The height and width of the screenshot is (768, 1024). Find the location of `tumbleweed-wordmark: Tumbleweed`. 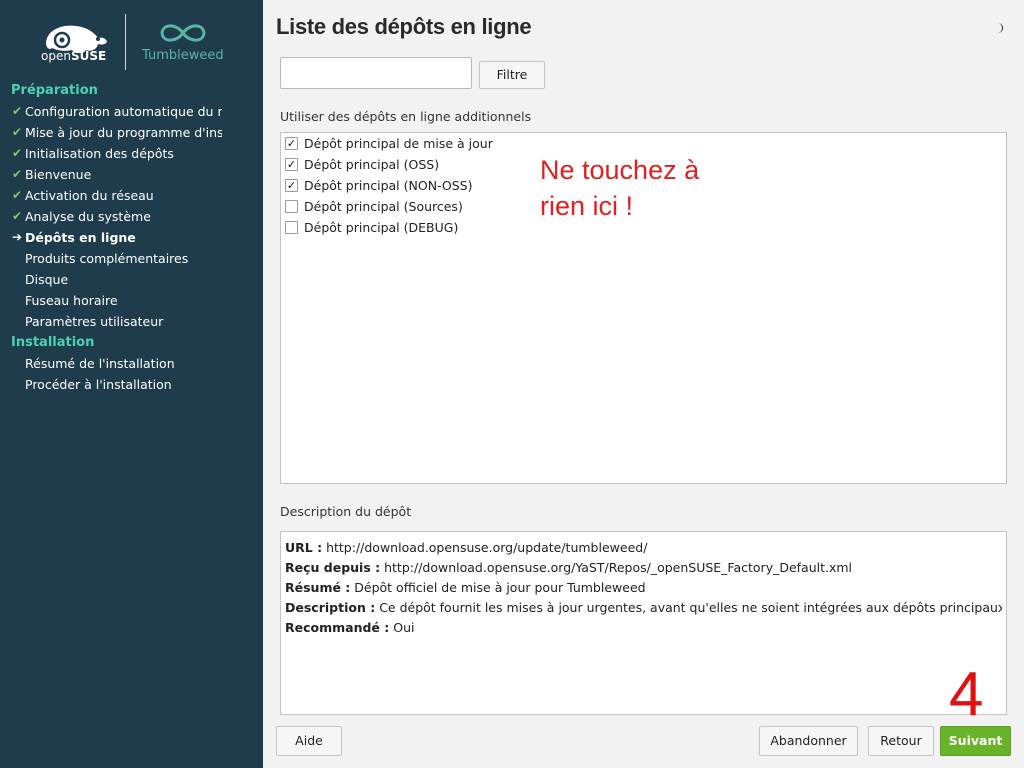

tumbleweed-wordmark: Tumbleweed is located at coordinates (183, 55).